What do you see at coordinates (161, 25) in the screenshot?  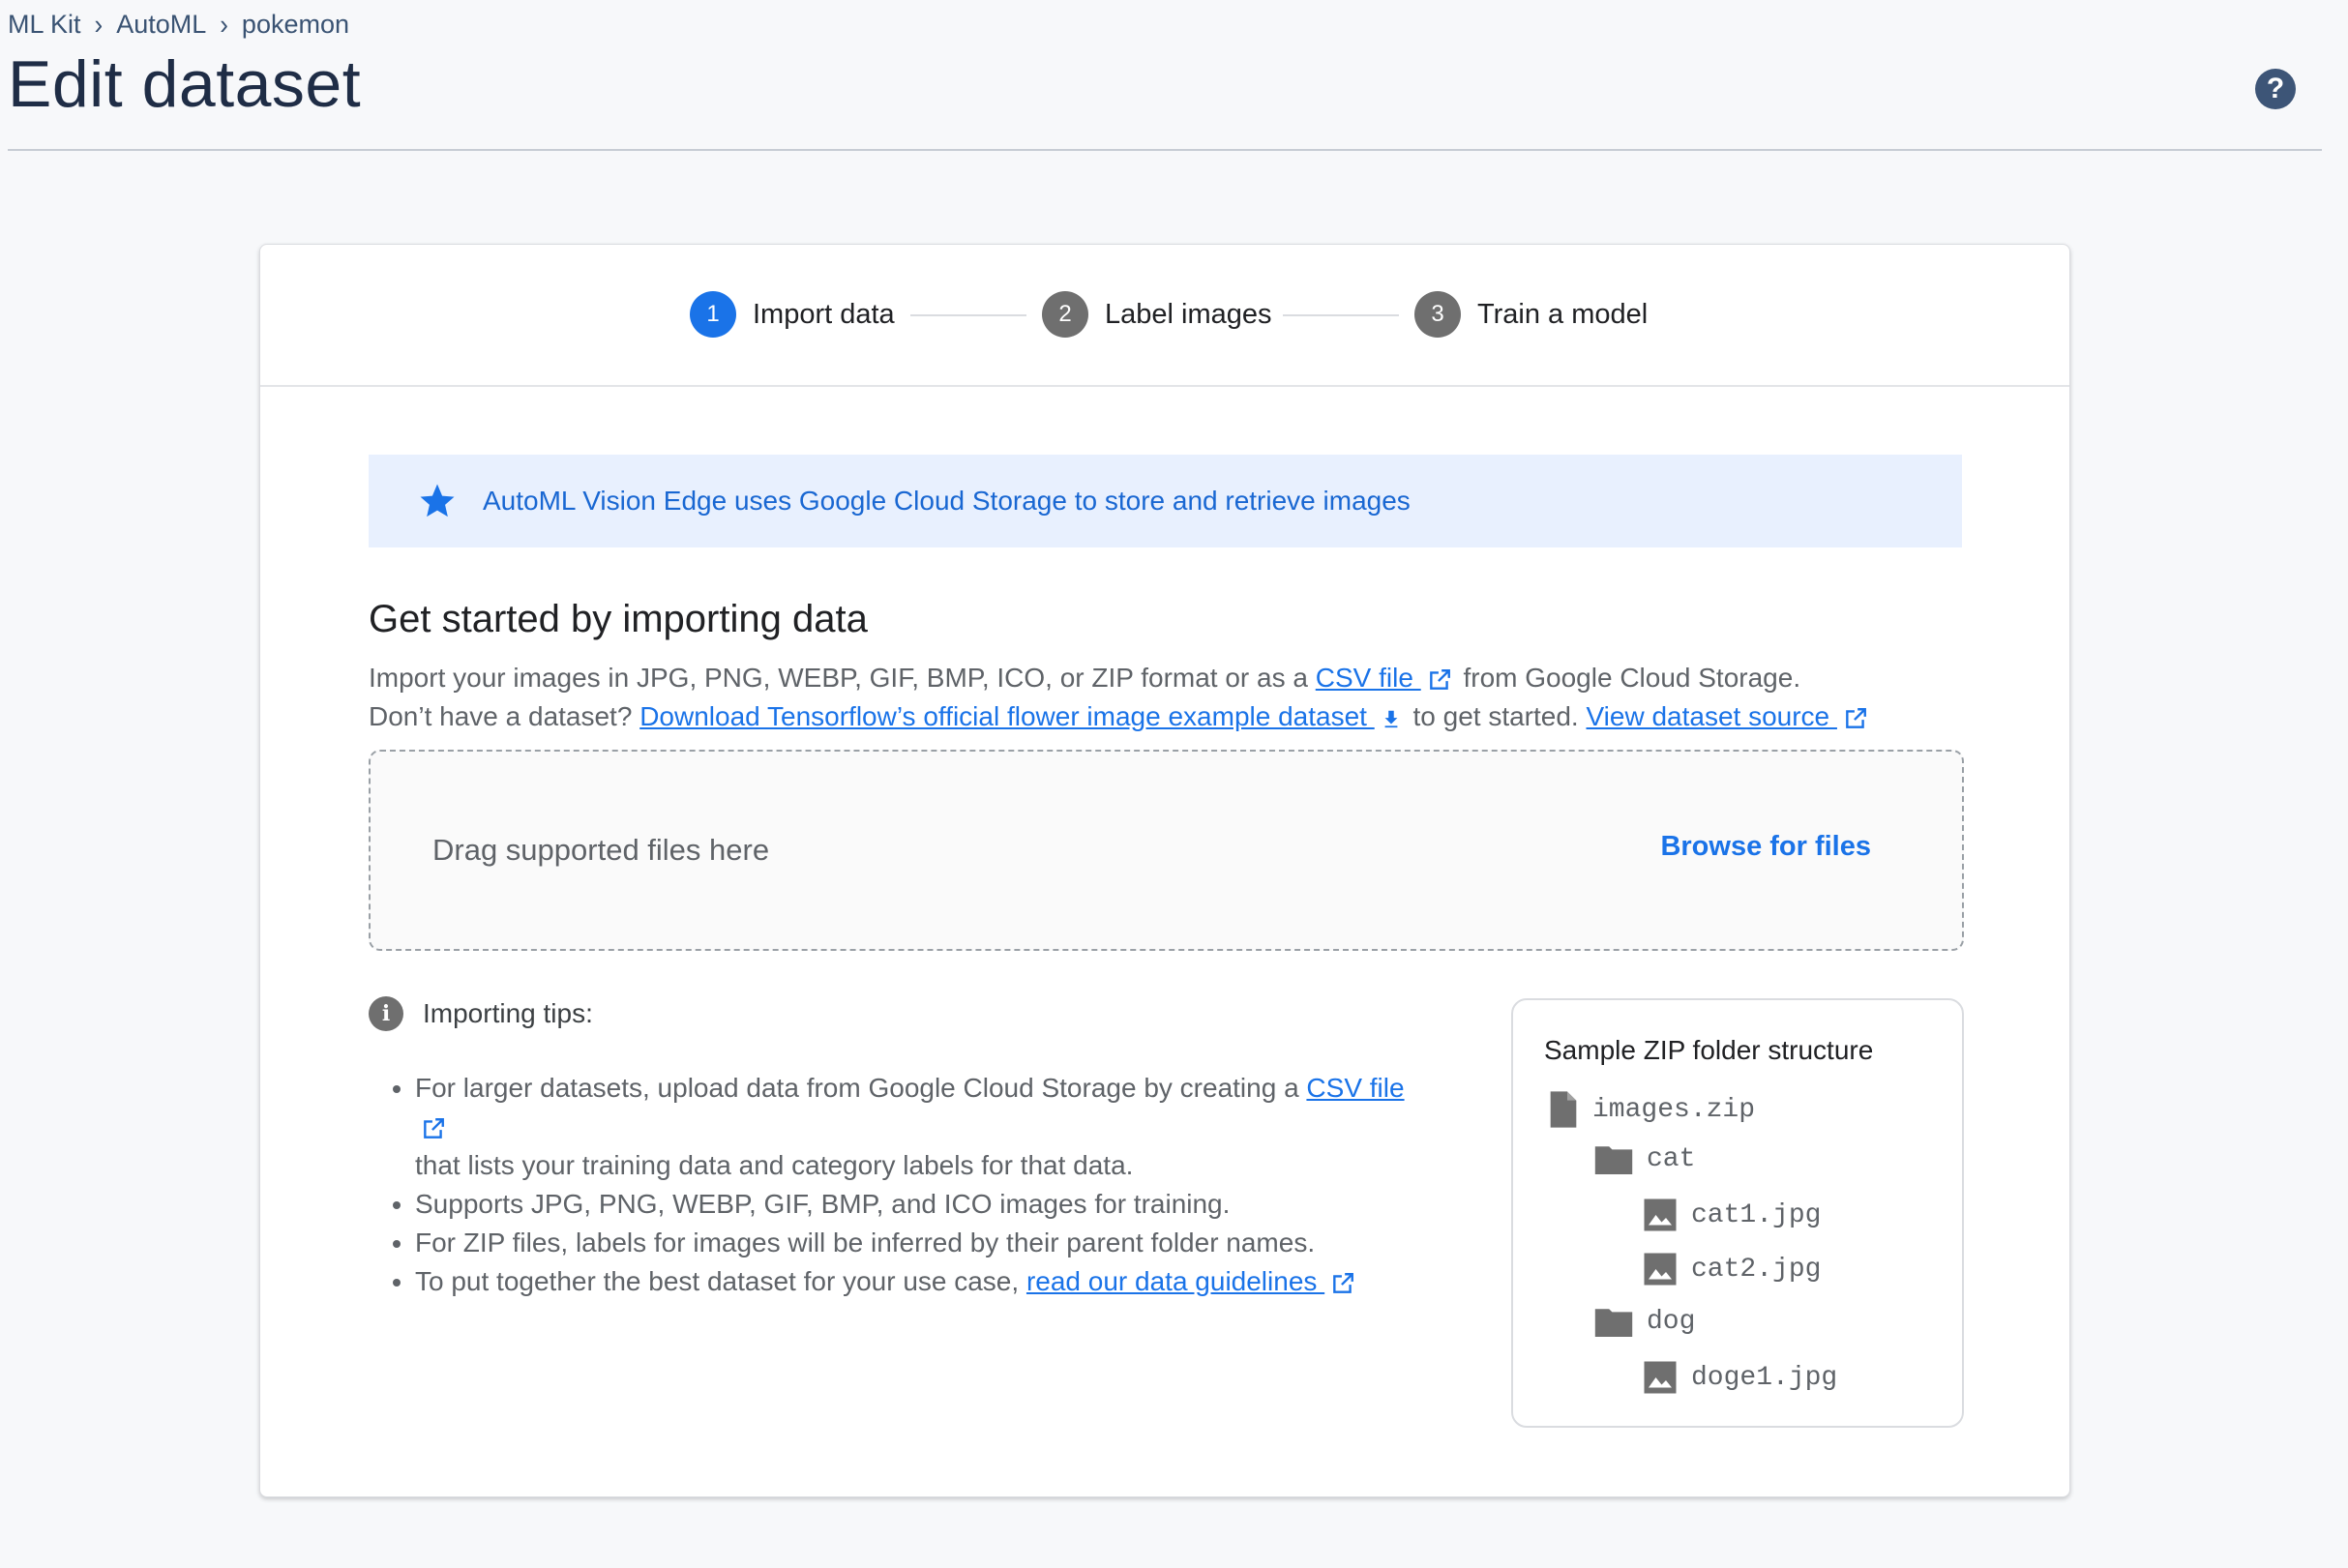 I see `breadcrumb-automl: AutoML` at bounding box center [161, 25].